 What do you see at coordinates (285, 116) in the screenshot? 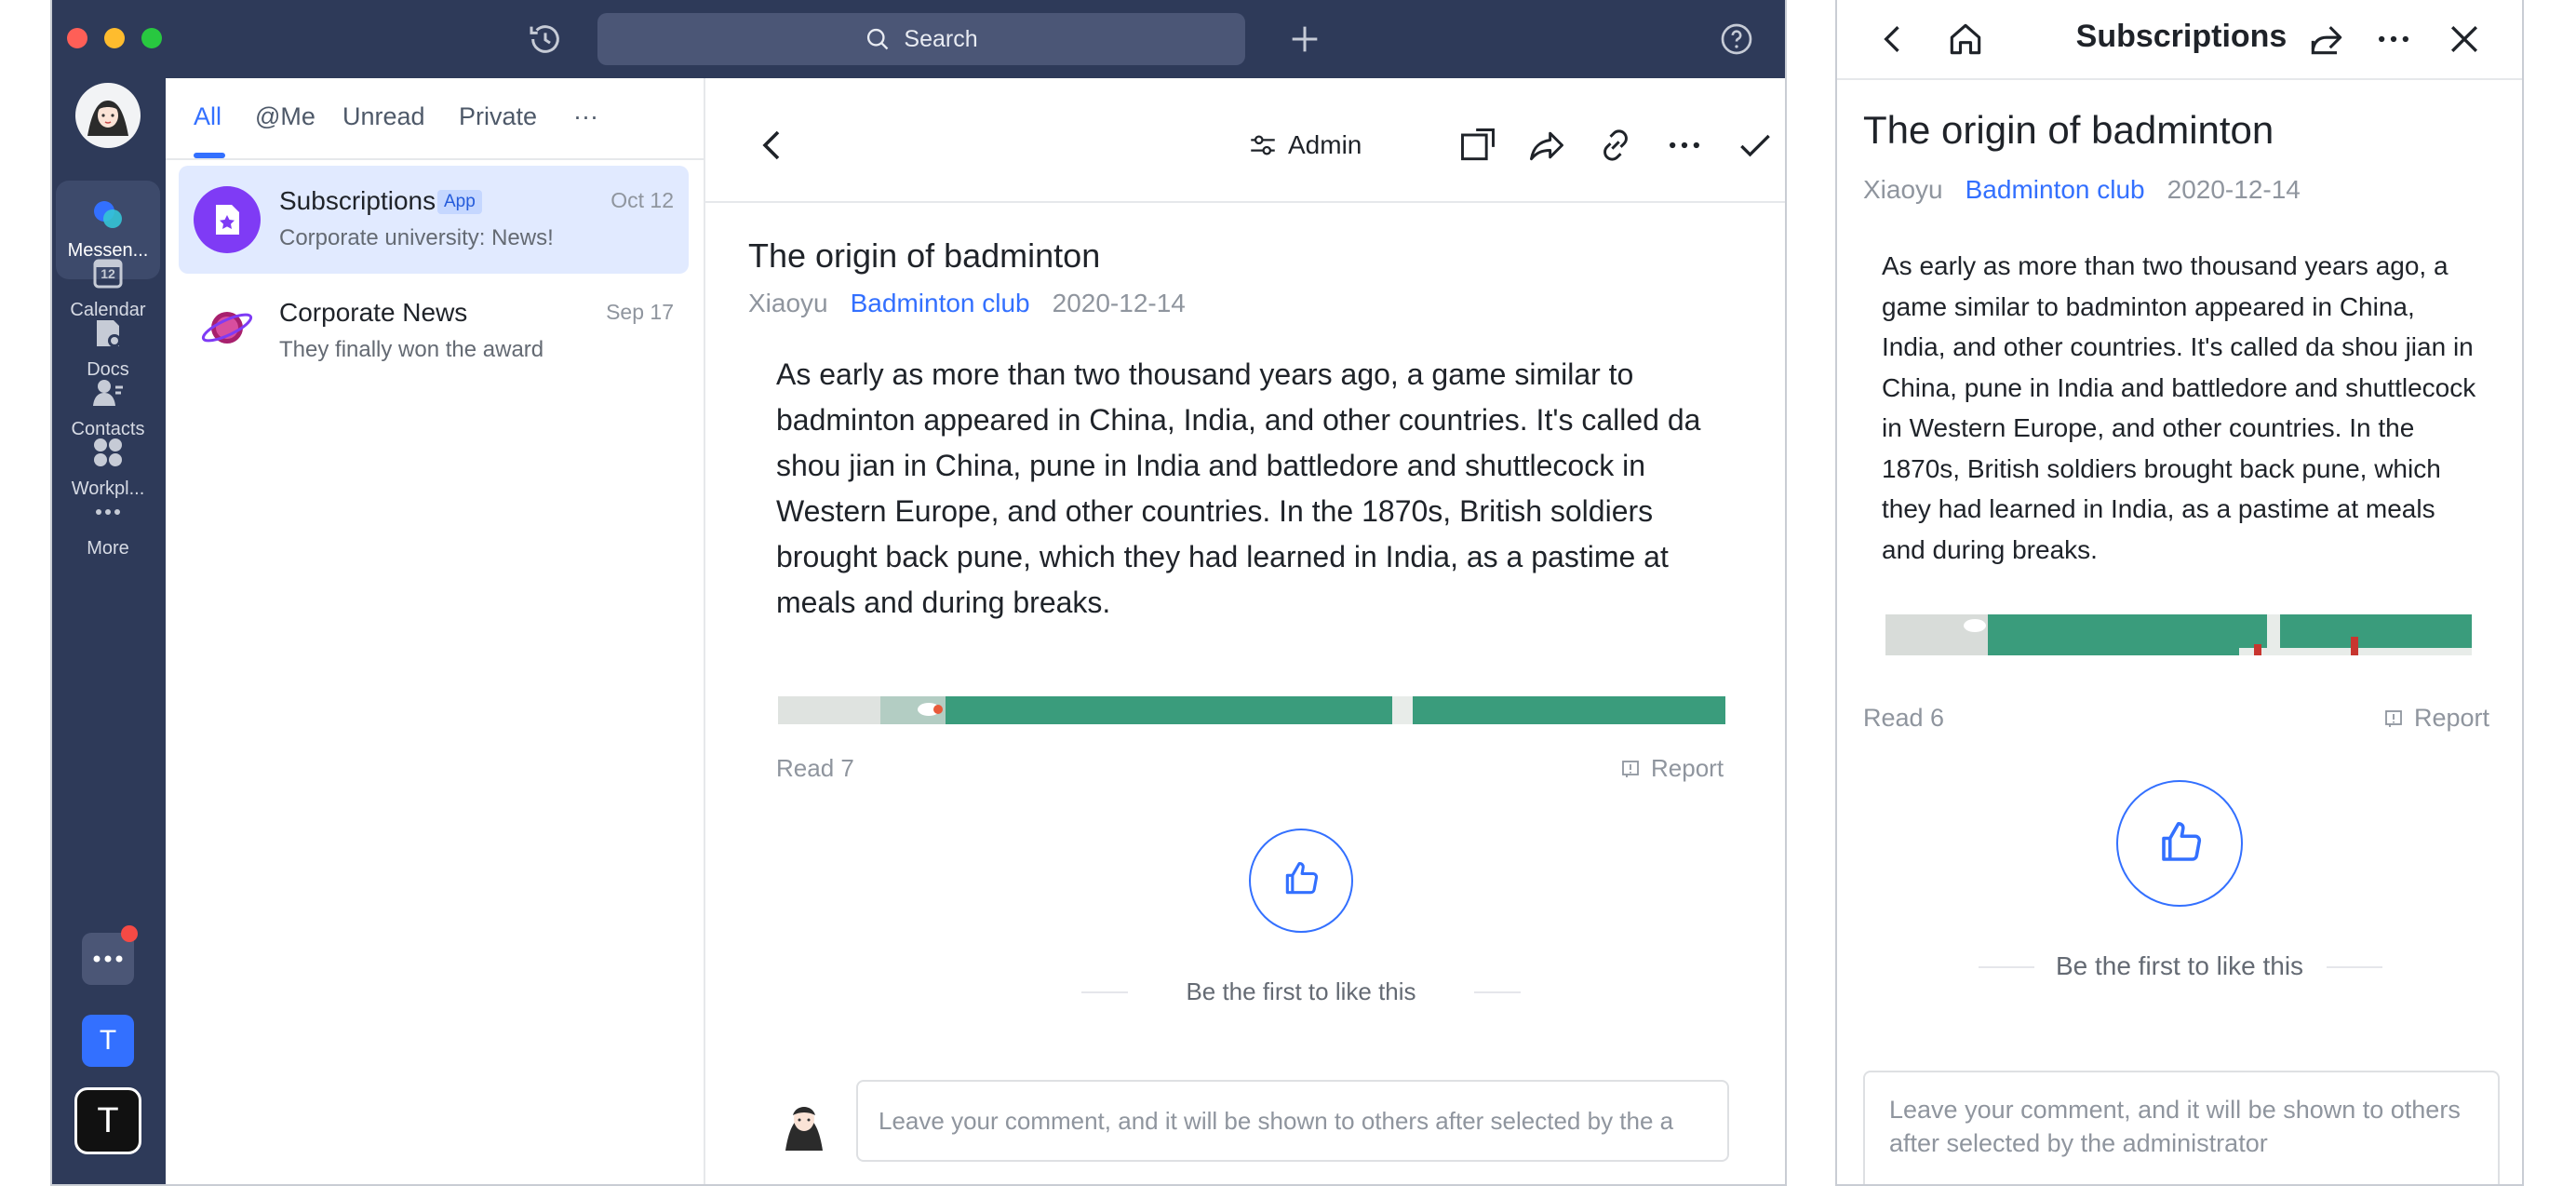
I see `tab-mentions: @Me` at bounding box center [285, 116].